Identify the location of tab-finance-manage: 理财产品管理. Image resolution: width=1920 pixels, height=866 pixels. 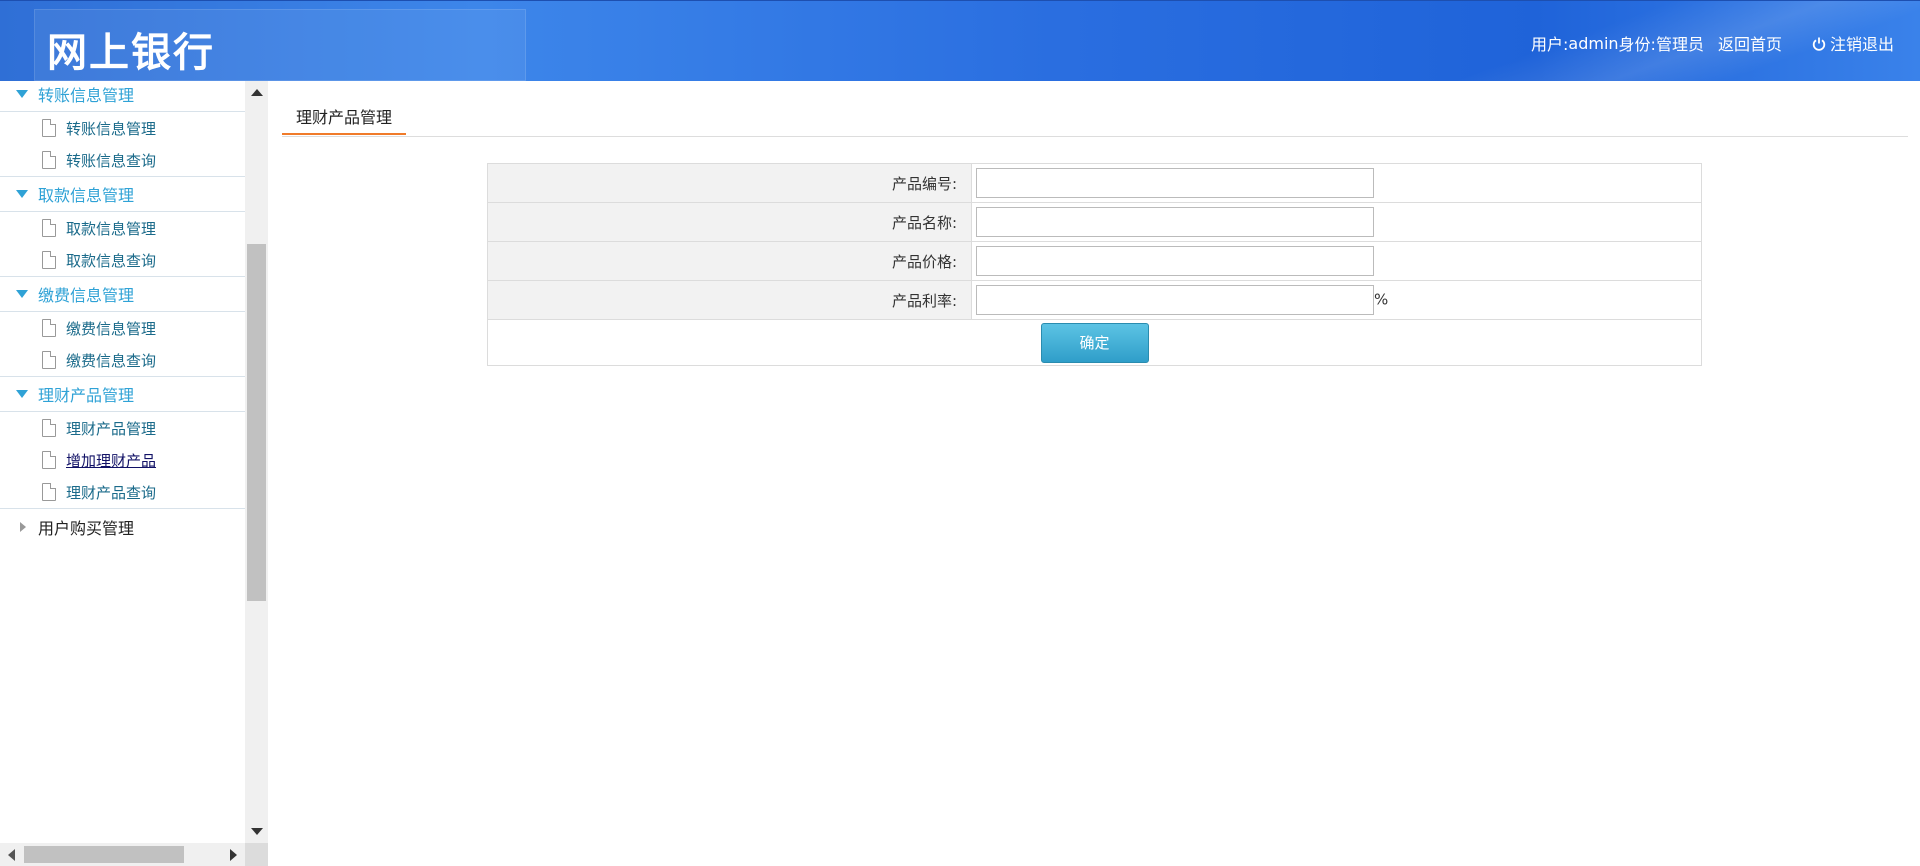
(344, 117).